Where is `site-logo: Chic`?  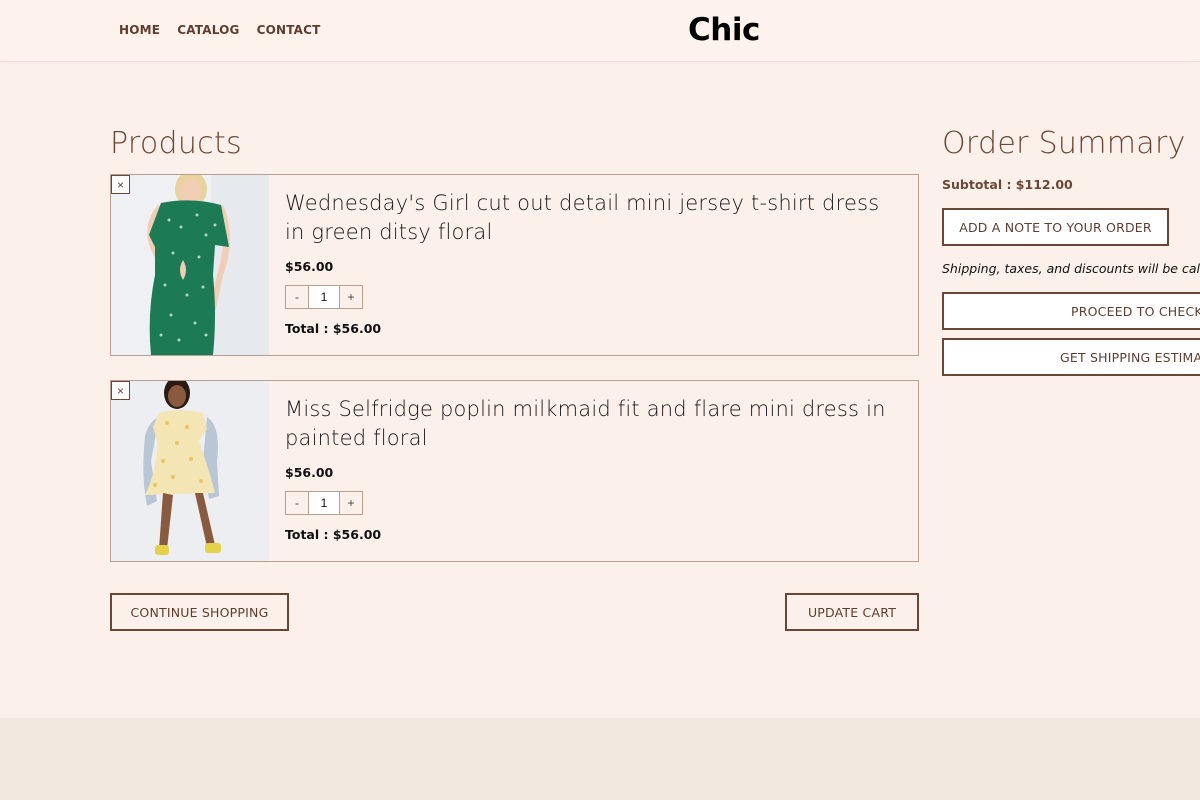 site-logo: Chic is located at coordinates (724, 30).